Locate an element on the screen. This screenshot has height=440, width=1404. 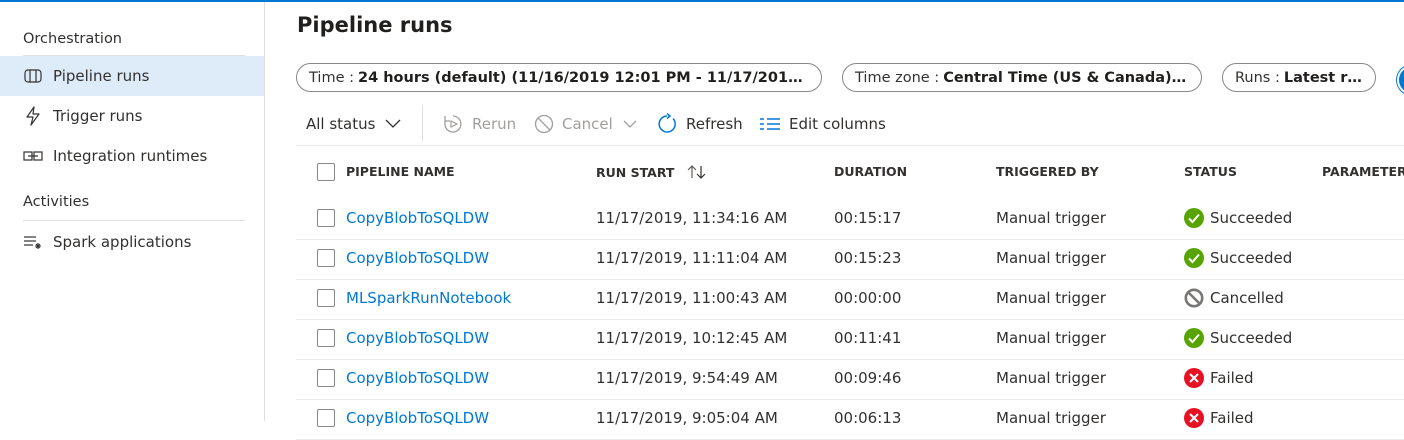
sidebar-item-integration-runtimes: Integration runtimes is located at coordinates (132, 156).